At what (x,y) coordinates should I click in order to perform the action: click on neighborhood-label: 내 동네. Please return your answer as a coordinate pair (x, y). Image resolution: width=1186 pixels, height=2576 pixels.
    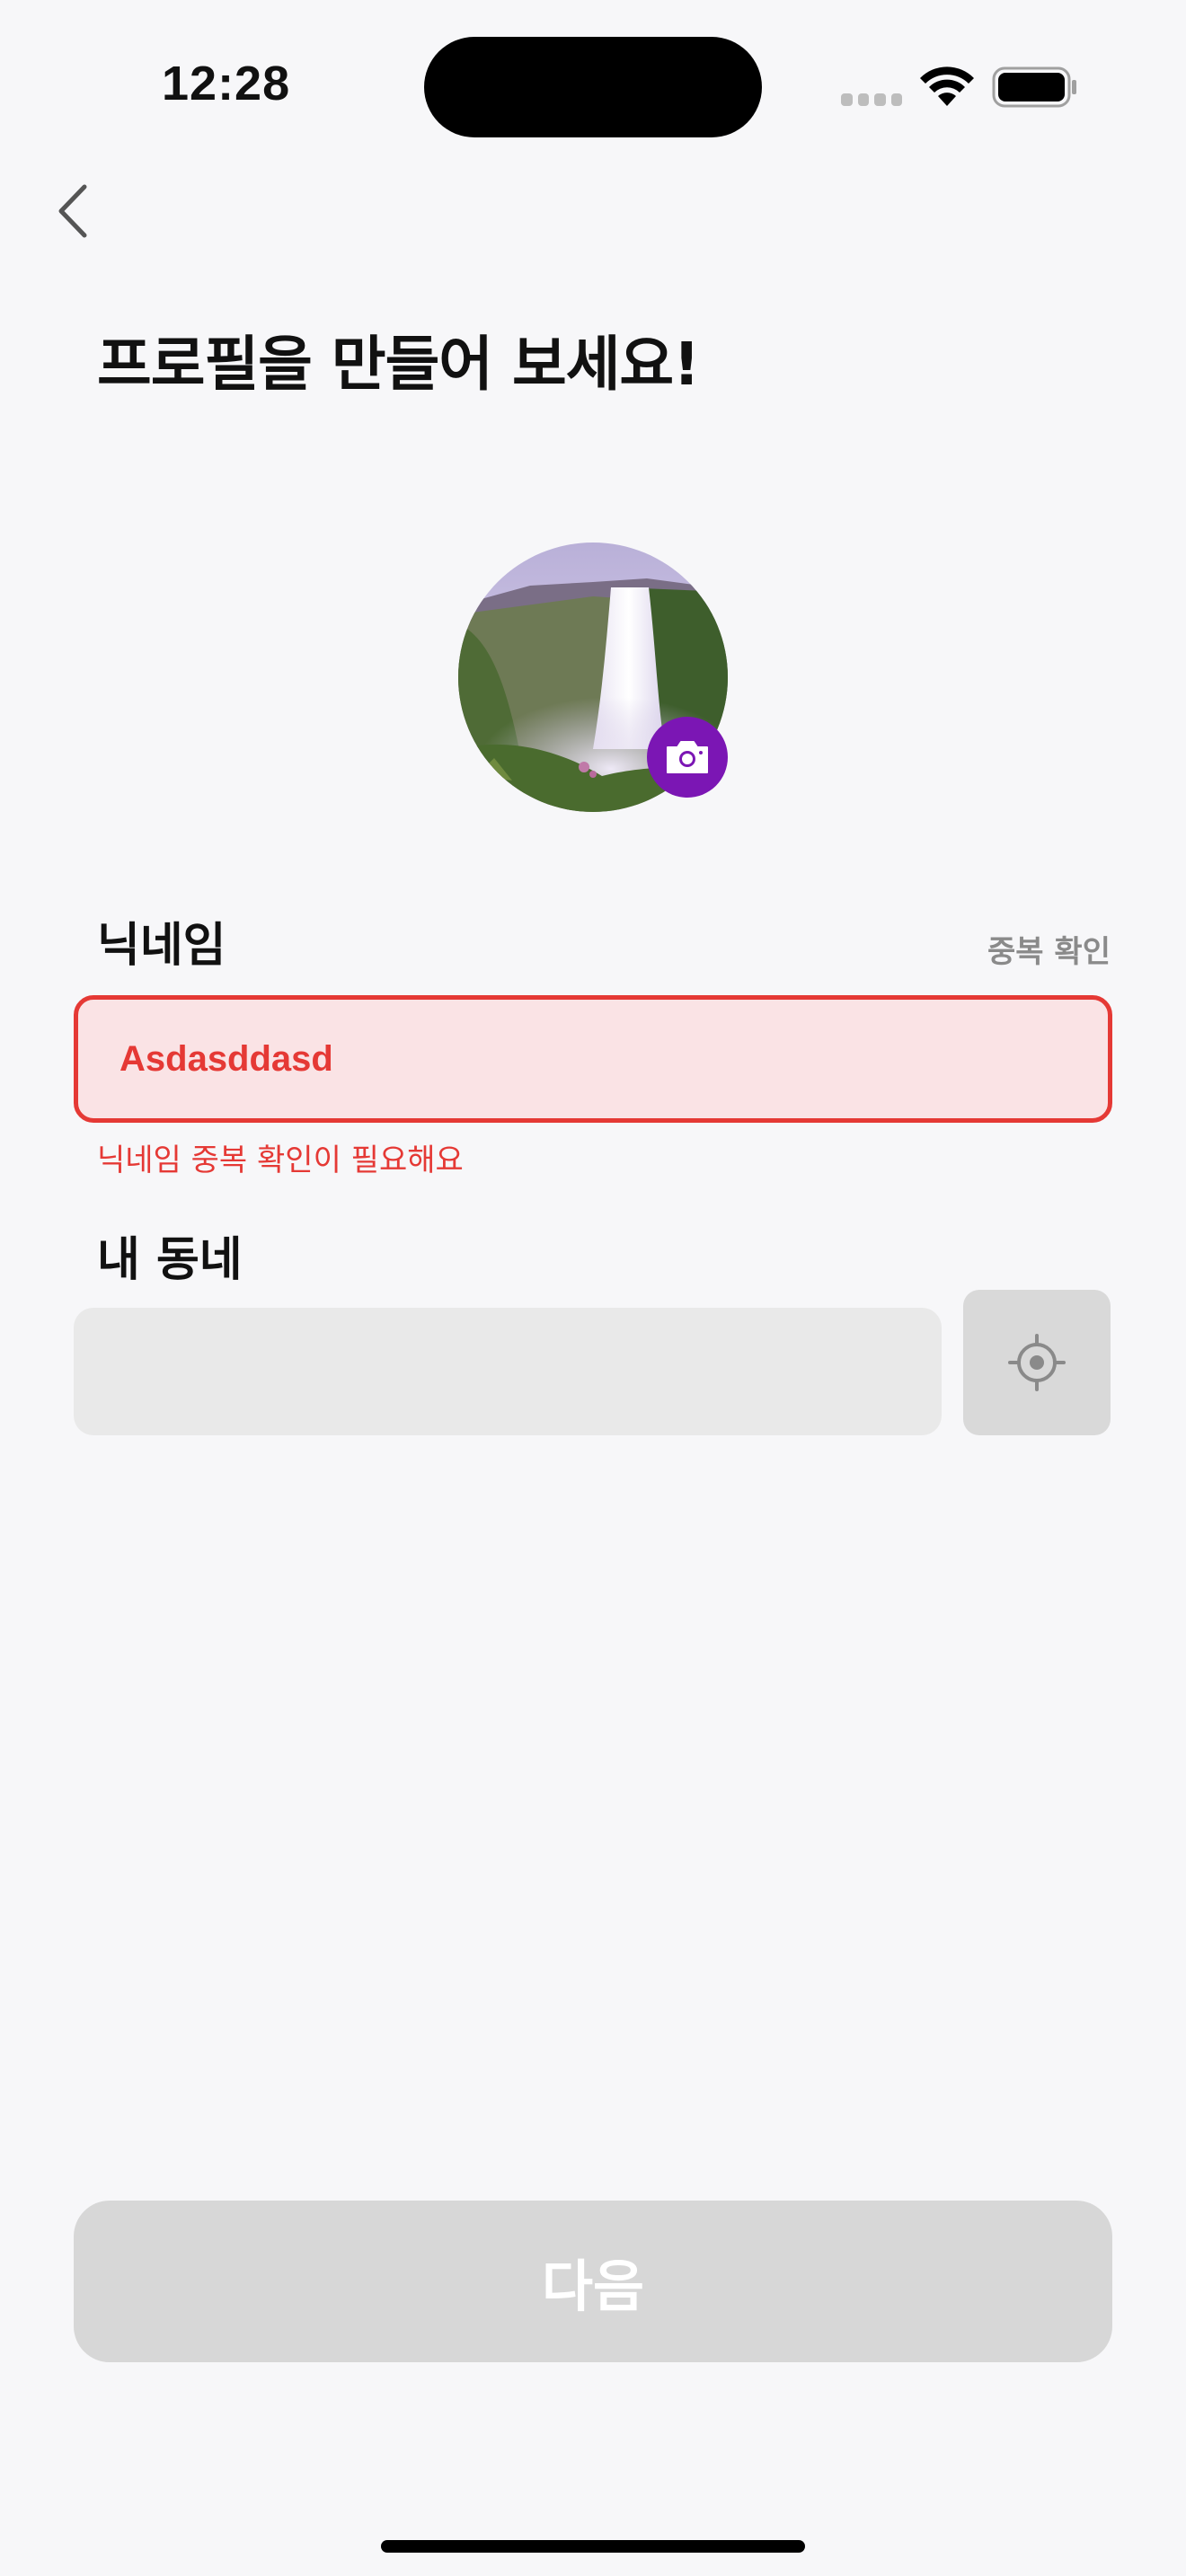
    Looking at the image, I should click on (170, 1260).